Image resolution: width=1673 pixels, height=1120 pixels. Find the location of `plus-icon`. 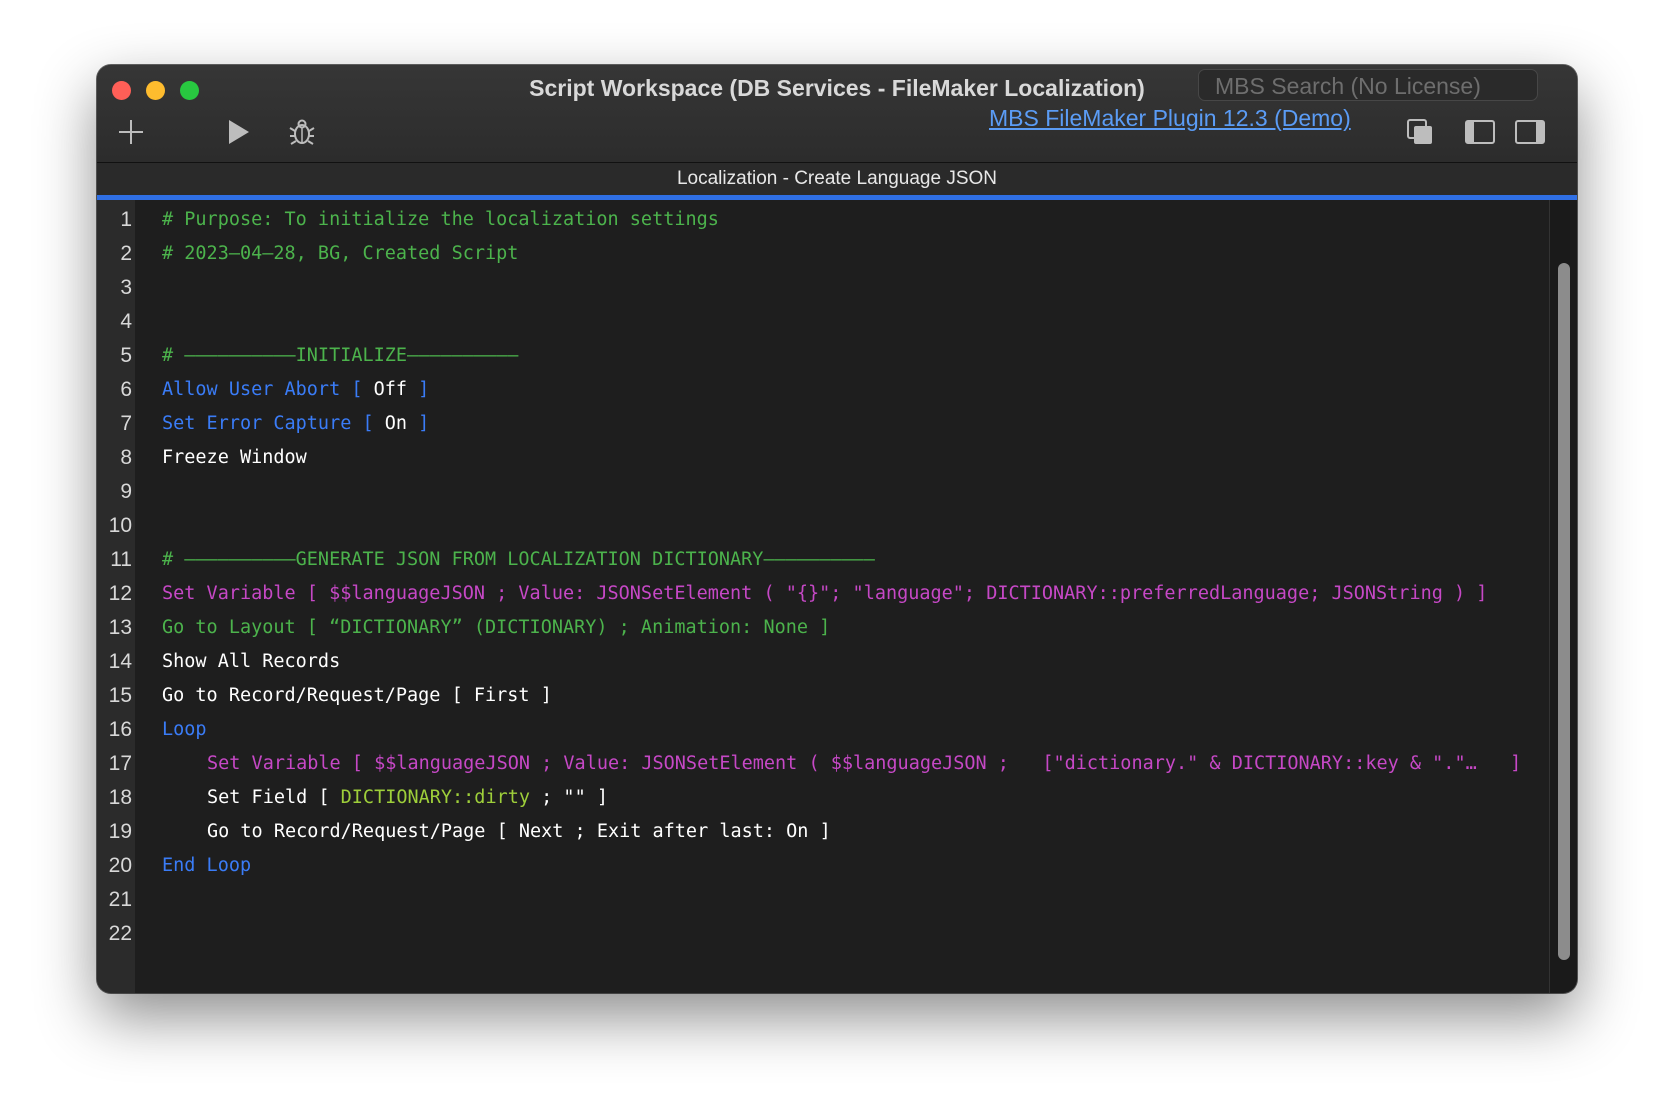

plus-icon is located at coordinates (131, 132).